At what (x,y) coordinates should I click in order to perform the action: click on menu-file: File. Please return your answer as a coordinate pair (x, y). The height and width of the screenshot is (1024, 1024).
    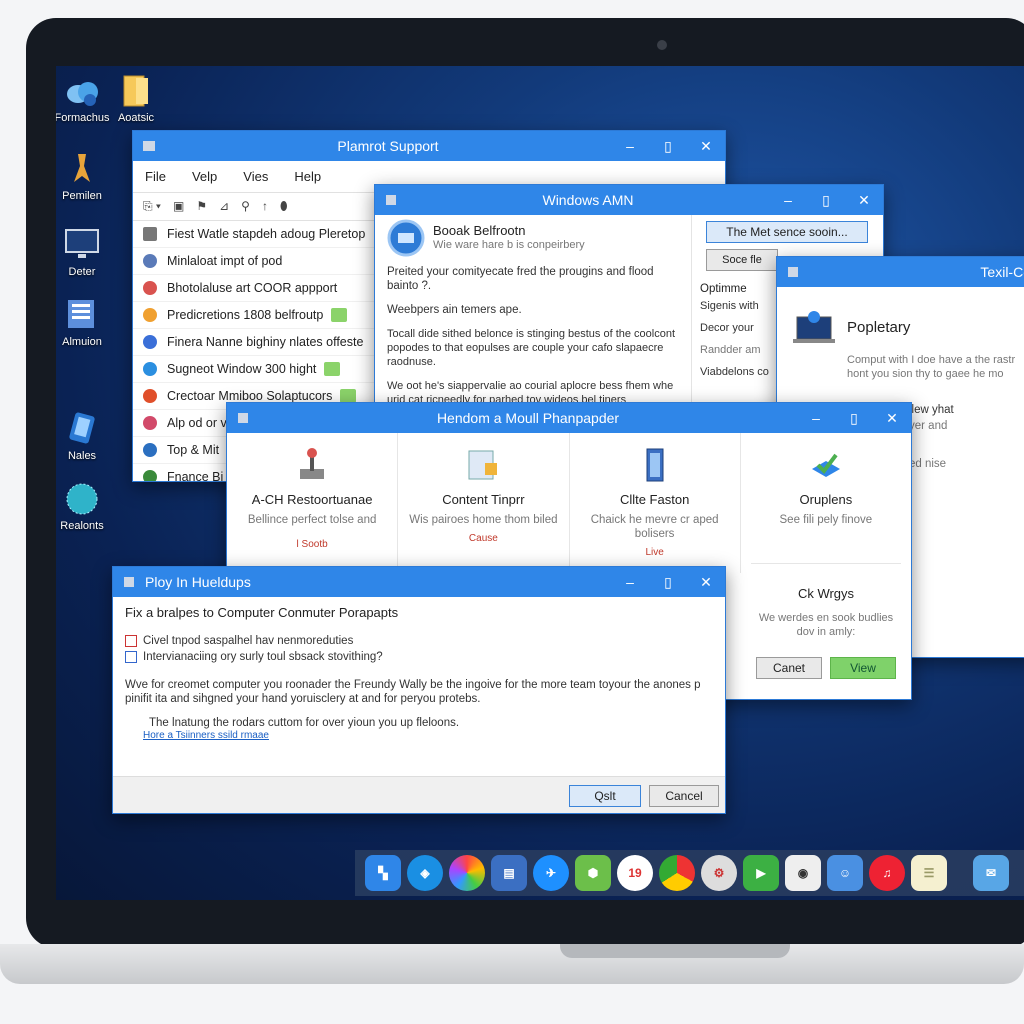
    Looking at the image, I should click on (155, 176).